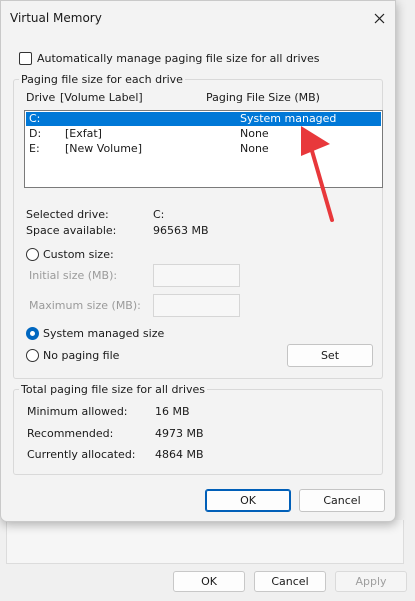 The height and width of the screenshot is (601, 415). I want to click on space-available-value: 96563 MB, so click(181, 230).